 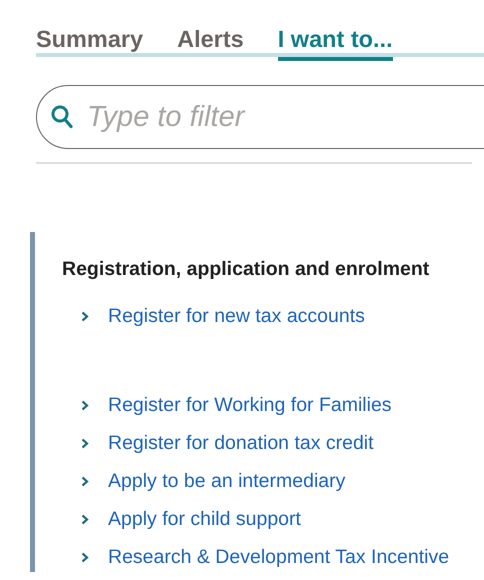 I want to click on tab: Summary, so click(x=90, y=43).